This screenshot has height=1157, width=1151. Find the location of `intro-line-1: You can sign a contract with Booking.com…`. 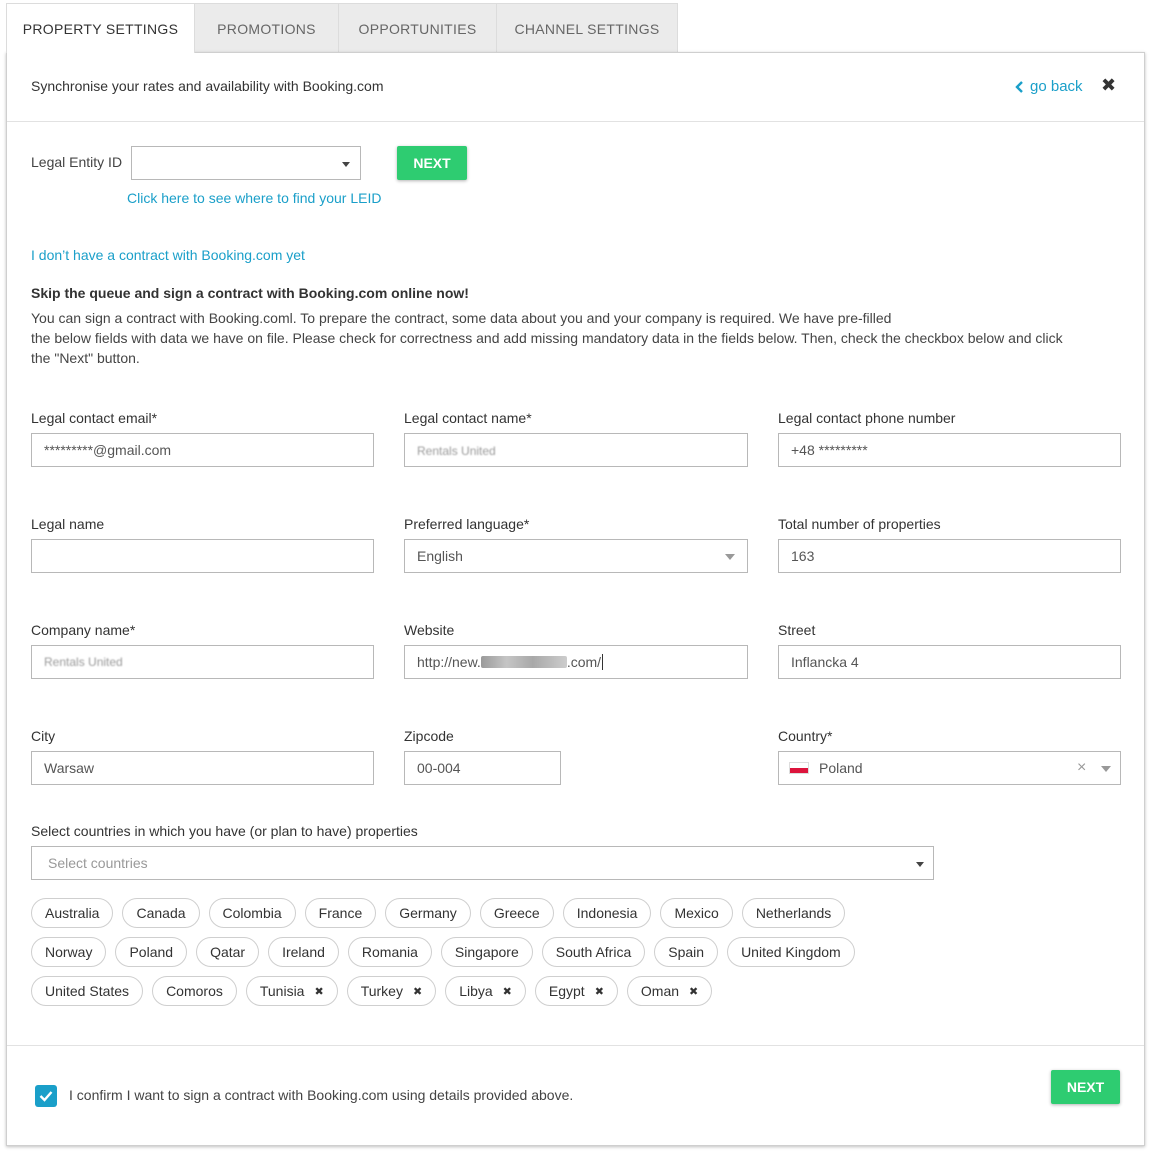

intro-line-1: You can sign a contract with Booking.com… is located at coordinates (461, 318).